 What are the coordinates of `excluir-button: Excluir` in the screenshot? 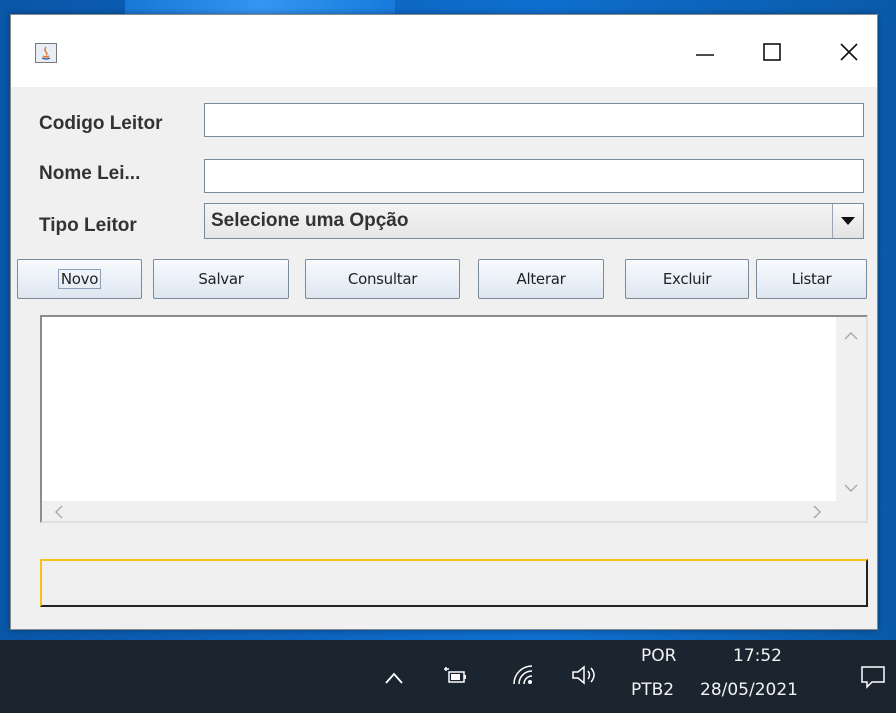 It's located at (687, 279).